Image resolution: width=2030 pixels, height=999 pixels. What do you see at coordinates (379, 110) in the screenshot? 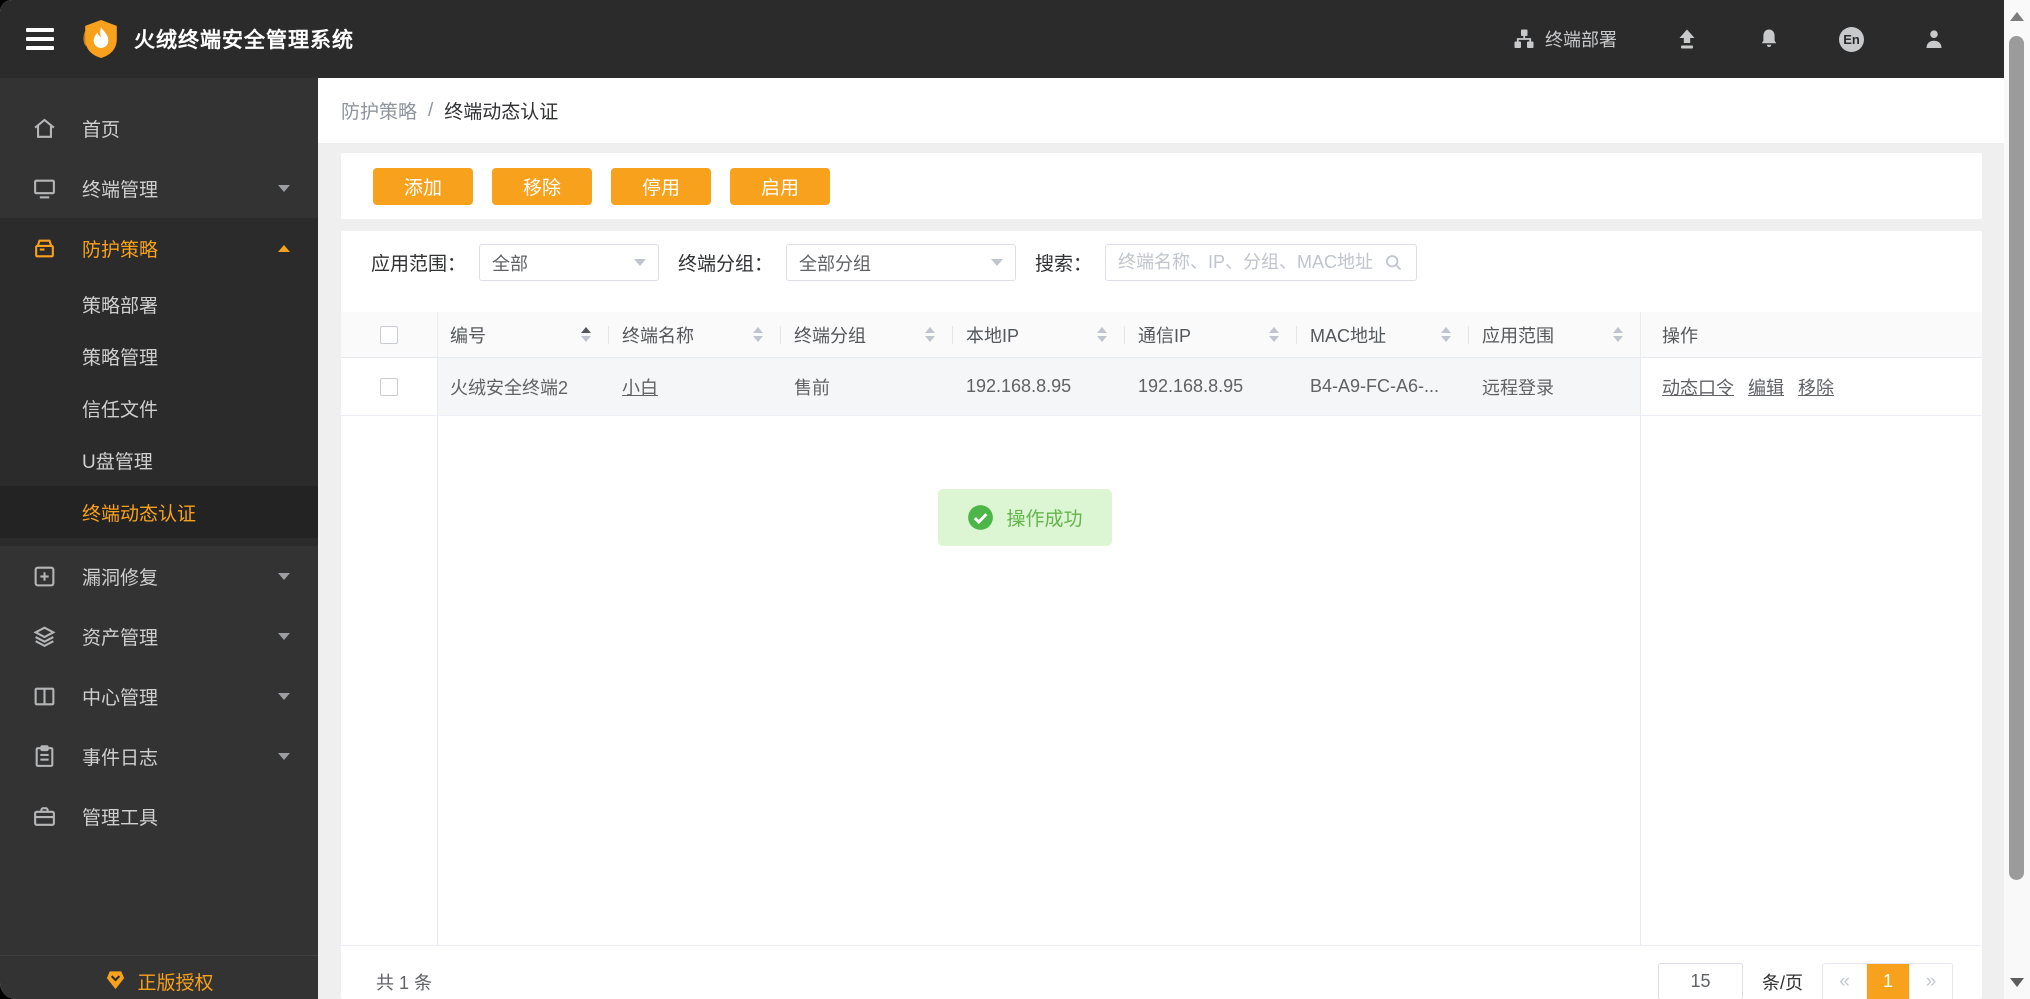
I see `breadcrumb-parent: 防护策略` at bounding box center [379, 110].